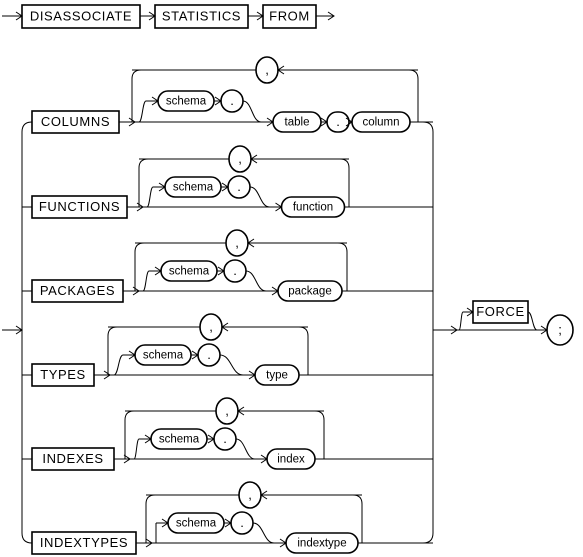 The image size is (583, 557). I want to click on row-functions-keyword-label: FUNCTIONS, so click(79, 206).